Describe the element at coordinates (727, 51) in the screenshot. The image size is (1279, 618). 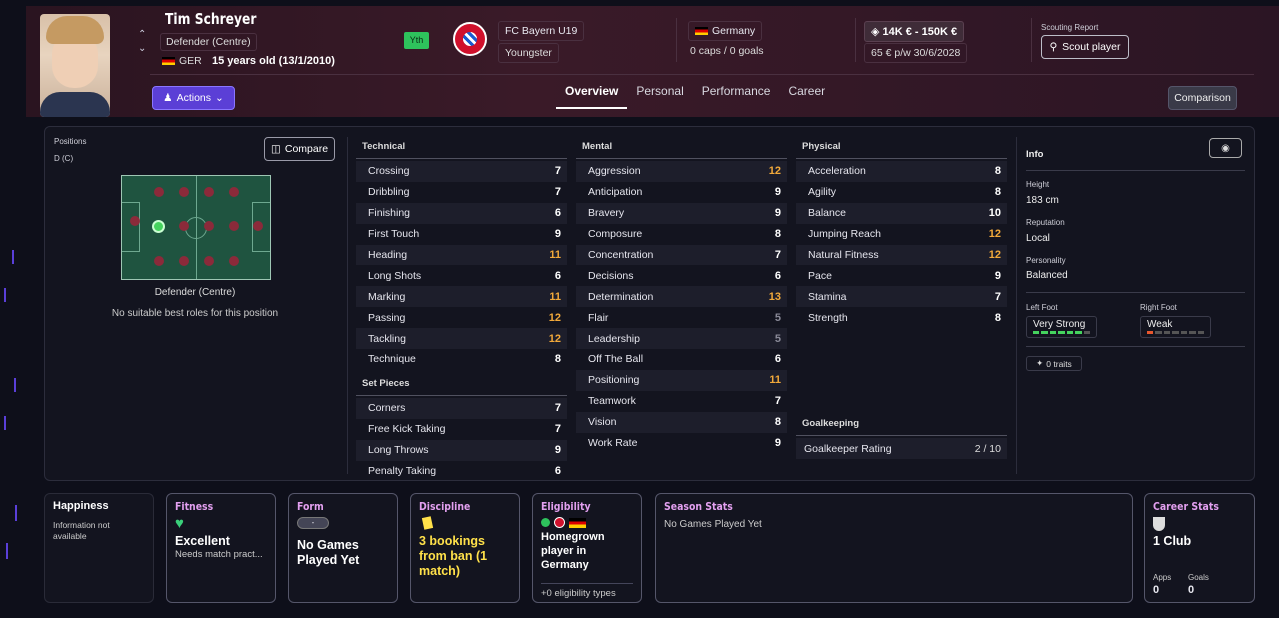
I see `caps-goals: 0 caps / 0 goals` at that location.